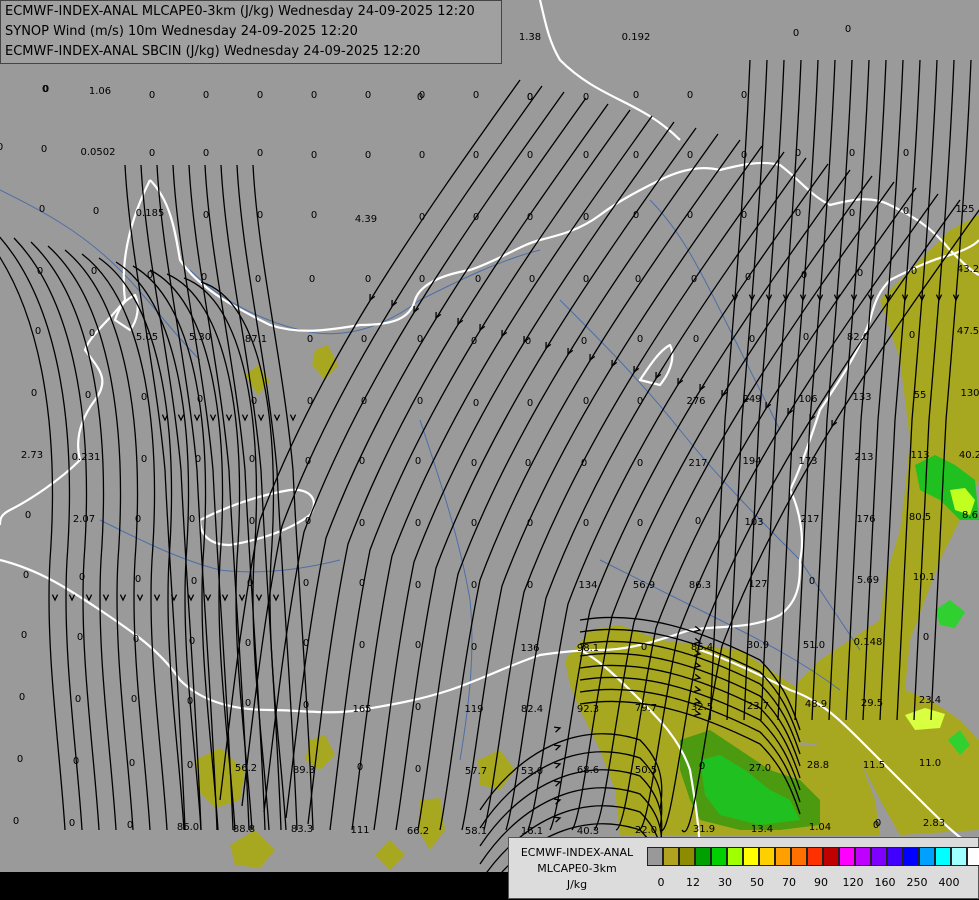 Image resolution: width=979 pixels, height=900 pixels. Describe the element at coordinates (359, 830) in the screenshot. I see `value-label: 111` at that location.